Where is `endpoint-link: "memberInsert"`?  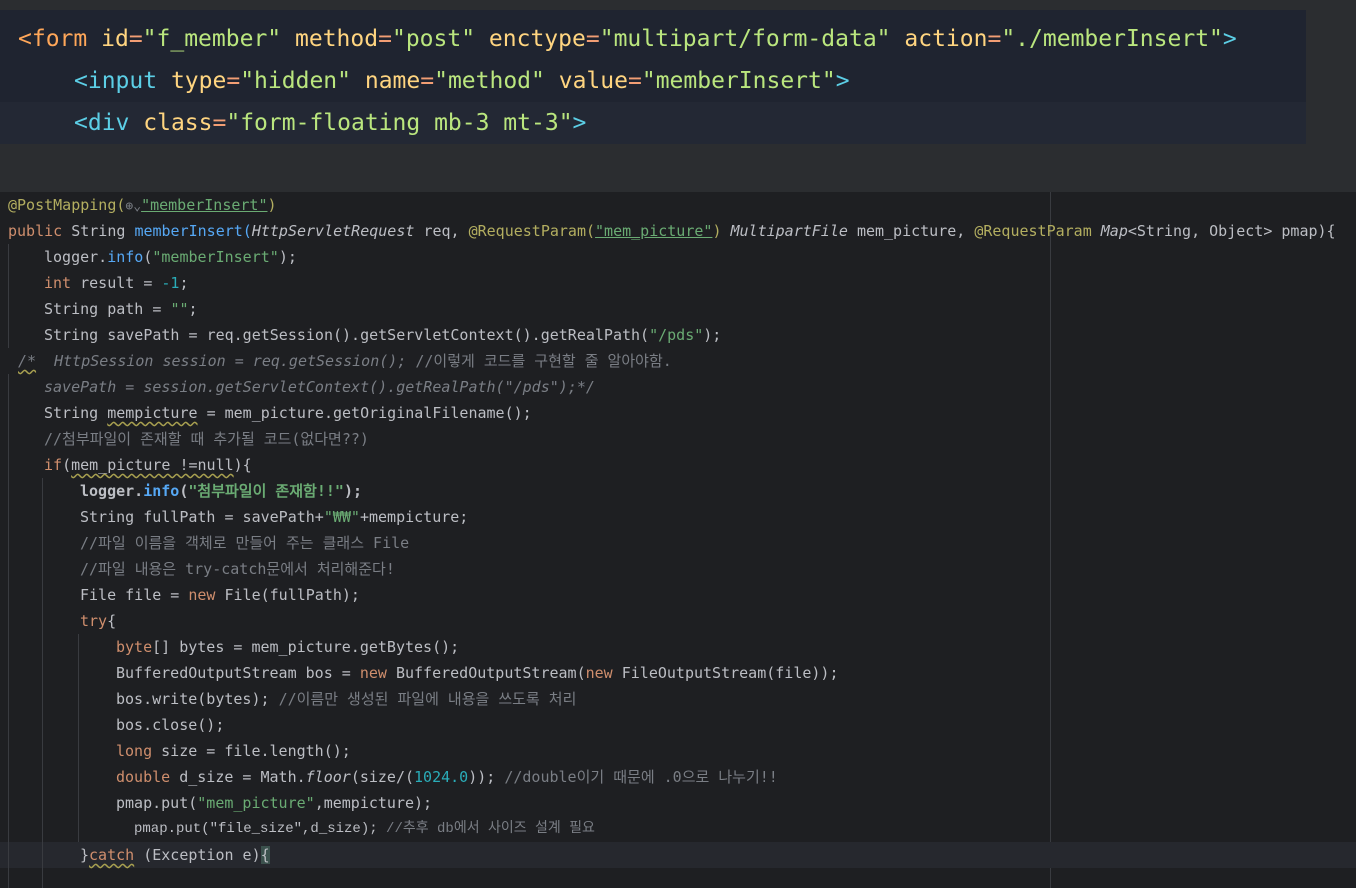 endpoint-link: "memberInsert" is located at coordinates (204, 205).